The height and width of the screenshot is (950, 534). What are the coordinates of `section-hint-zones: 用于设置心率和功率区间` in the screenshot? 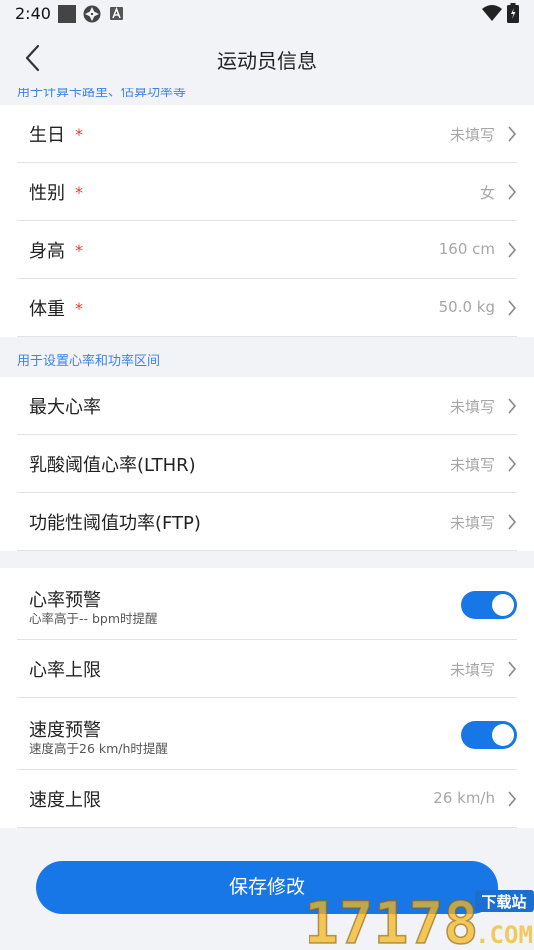 It's located at (89, 361).